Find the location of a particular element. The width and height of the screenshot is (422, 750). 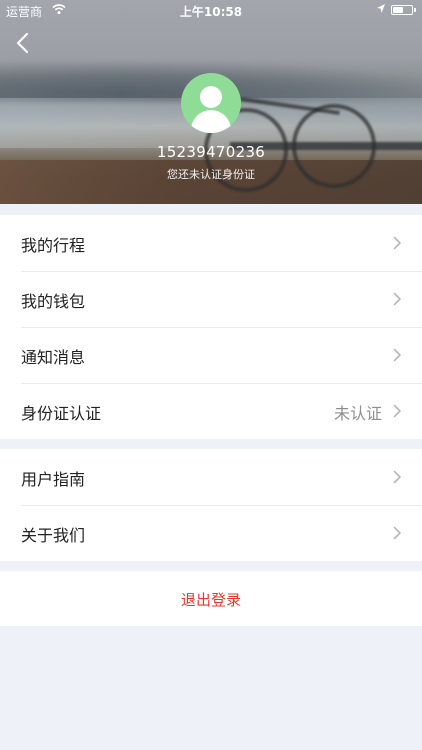

menu-item-label: 通知消息 is located at coordinates (53, 357).